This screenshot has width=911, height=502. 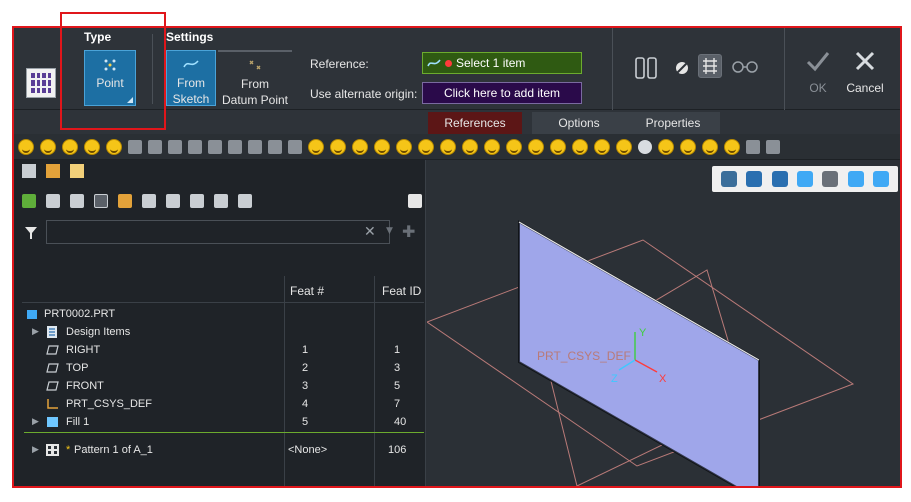 What do you see at coordinates (643, 333) in the screenshot?
I see `y-axis-label: Y` at bounding box center [643, 333].